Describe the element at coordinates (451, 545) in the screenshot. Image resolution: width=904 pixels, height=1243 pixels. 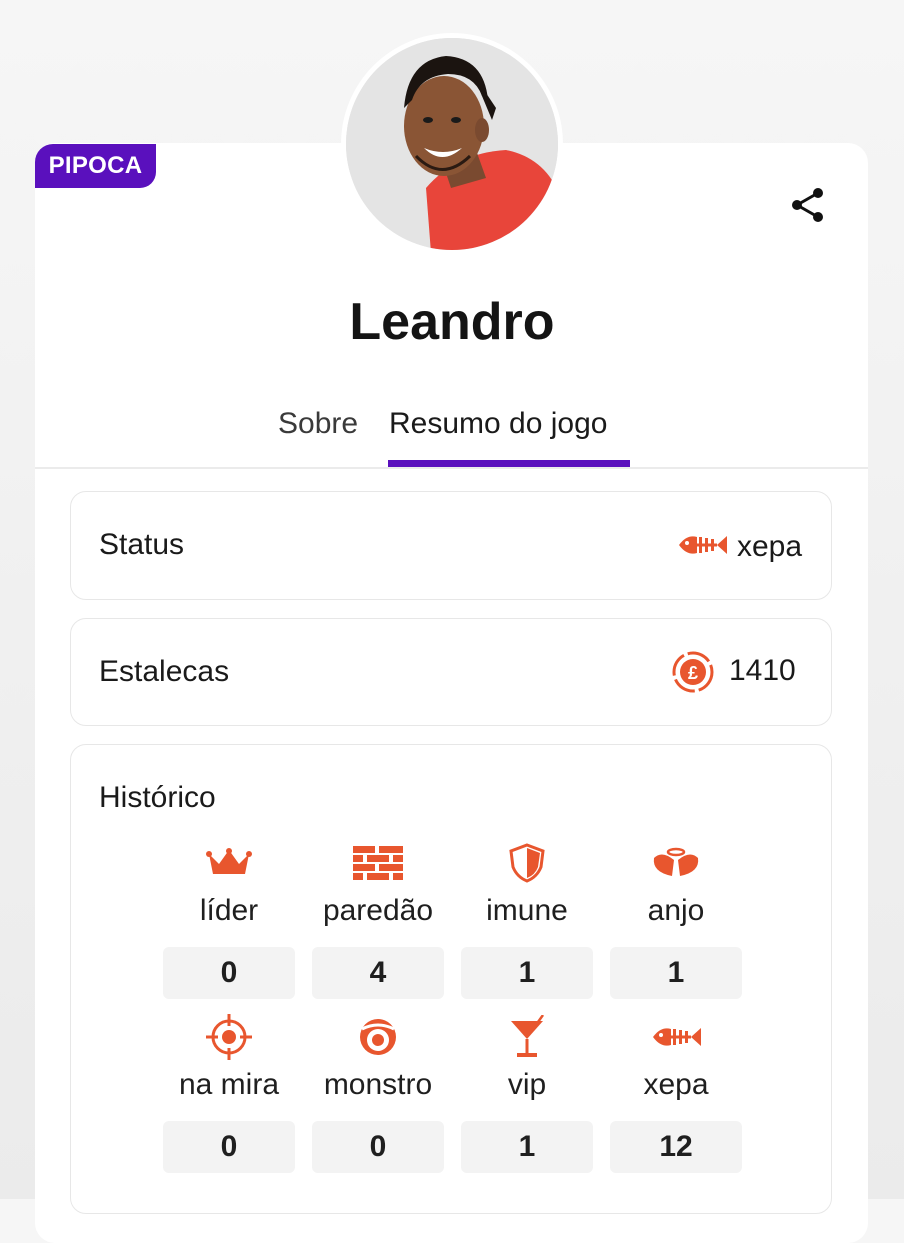
I see `status-row: Status xepa` at that location.